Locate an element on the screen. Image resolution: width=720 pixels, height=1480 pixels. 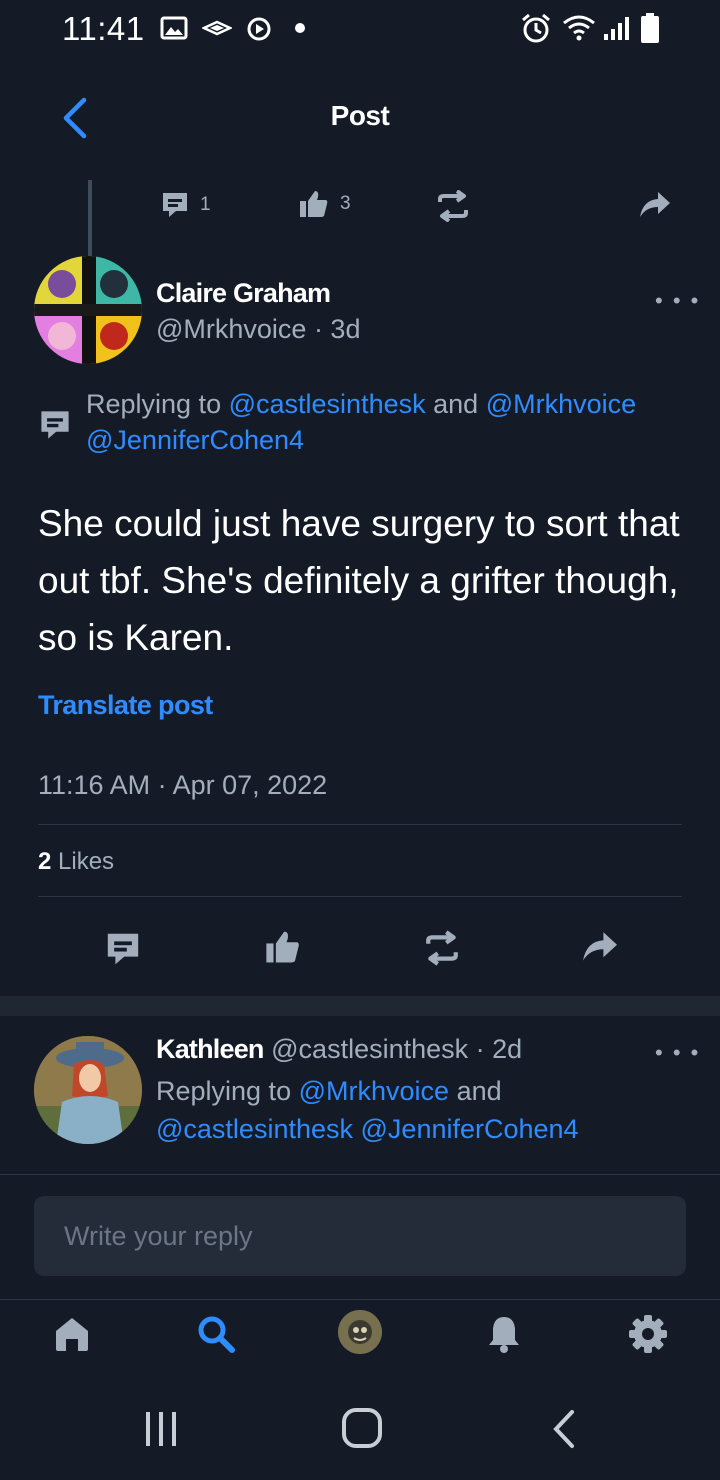
nav-search is located at coordinates (216, 1334).